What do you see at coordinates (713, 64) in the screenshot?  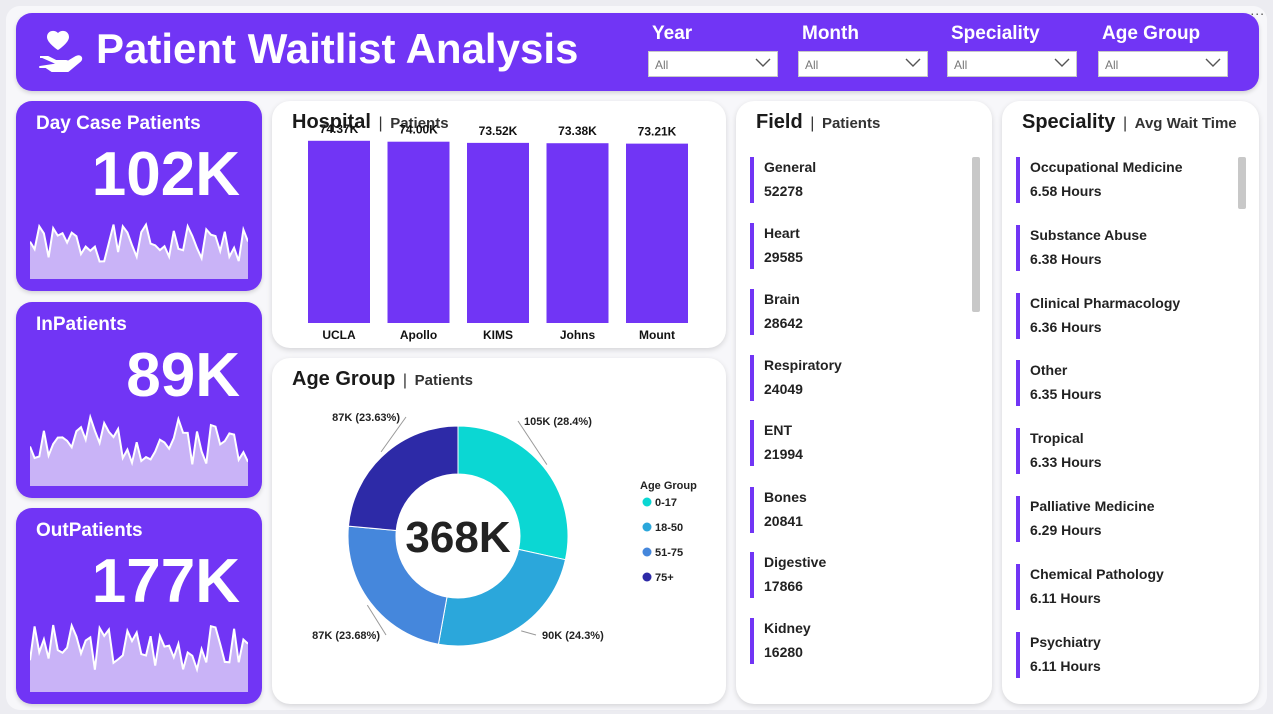 I see `filter-year-dropdown: All` at bounding box center [713, 64].